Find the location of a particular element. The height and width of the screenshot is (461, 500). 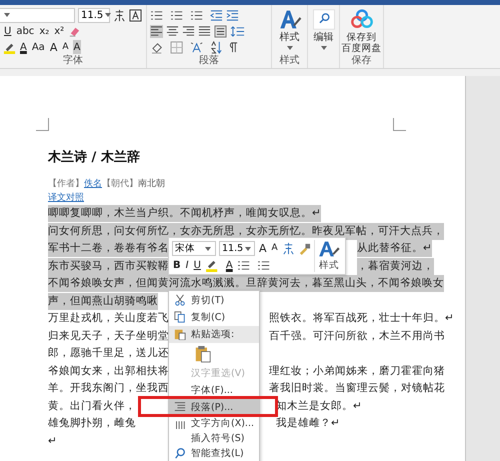

paste-icon is located at coordinates (203, 353).